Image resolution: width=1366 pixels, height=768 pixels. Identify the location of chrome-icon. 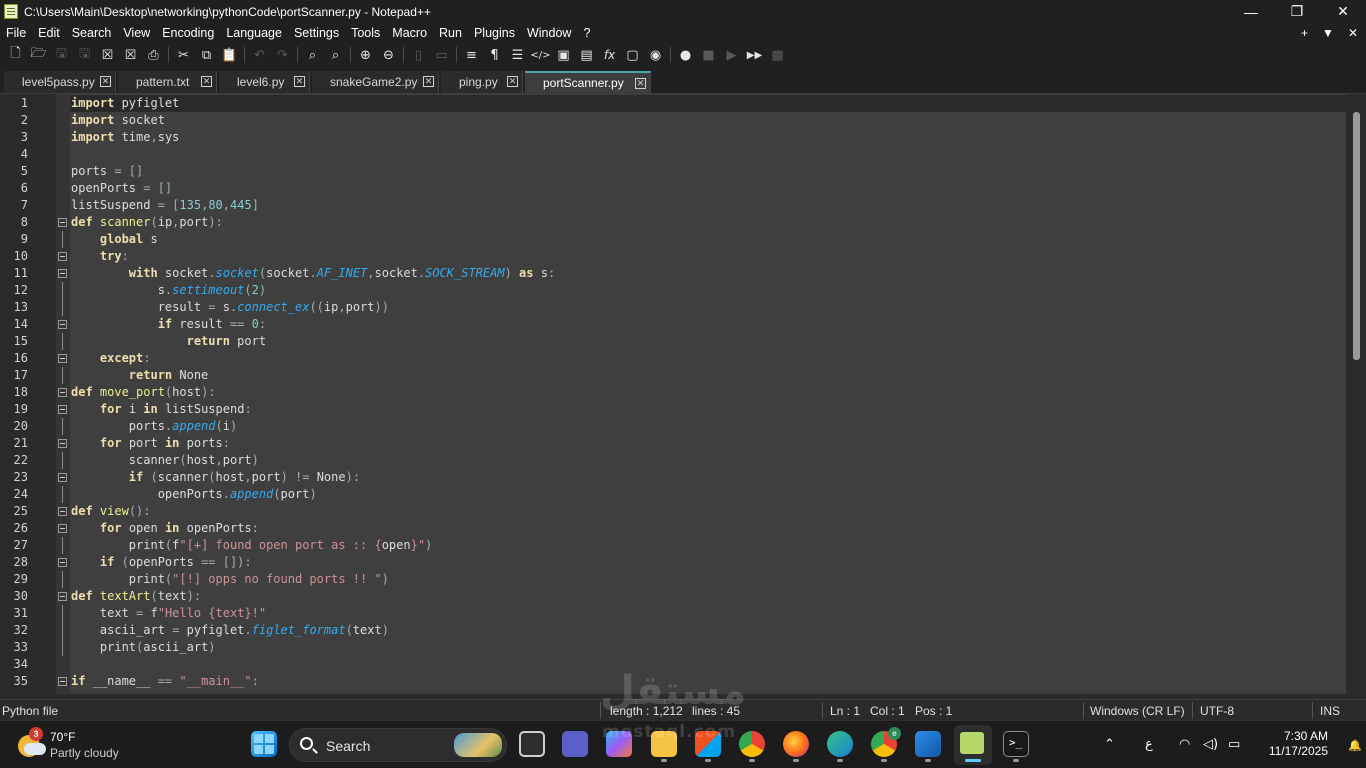
(752, 744).